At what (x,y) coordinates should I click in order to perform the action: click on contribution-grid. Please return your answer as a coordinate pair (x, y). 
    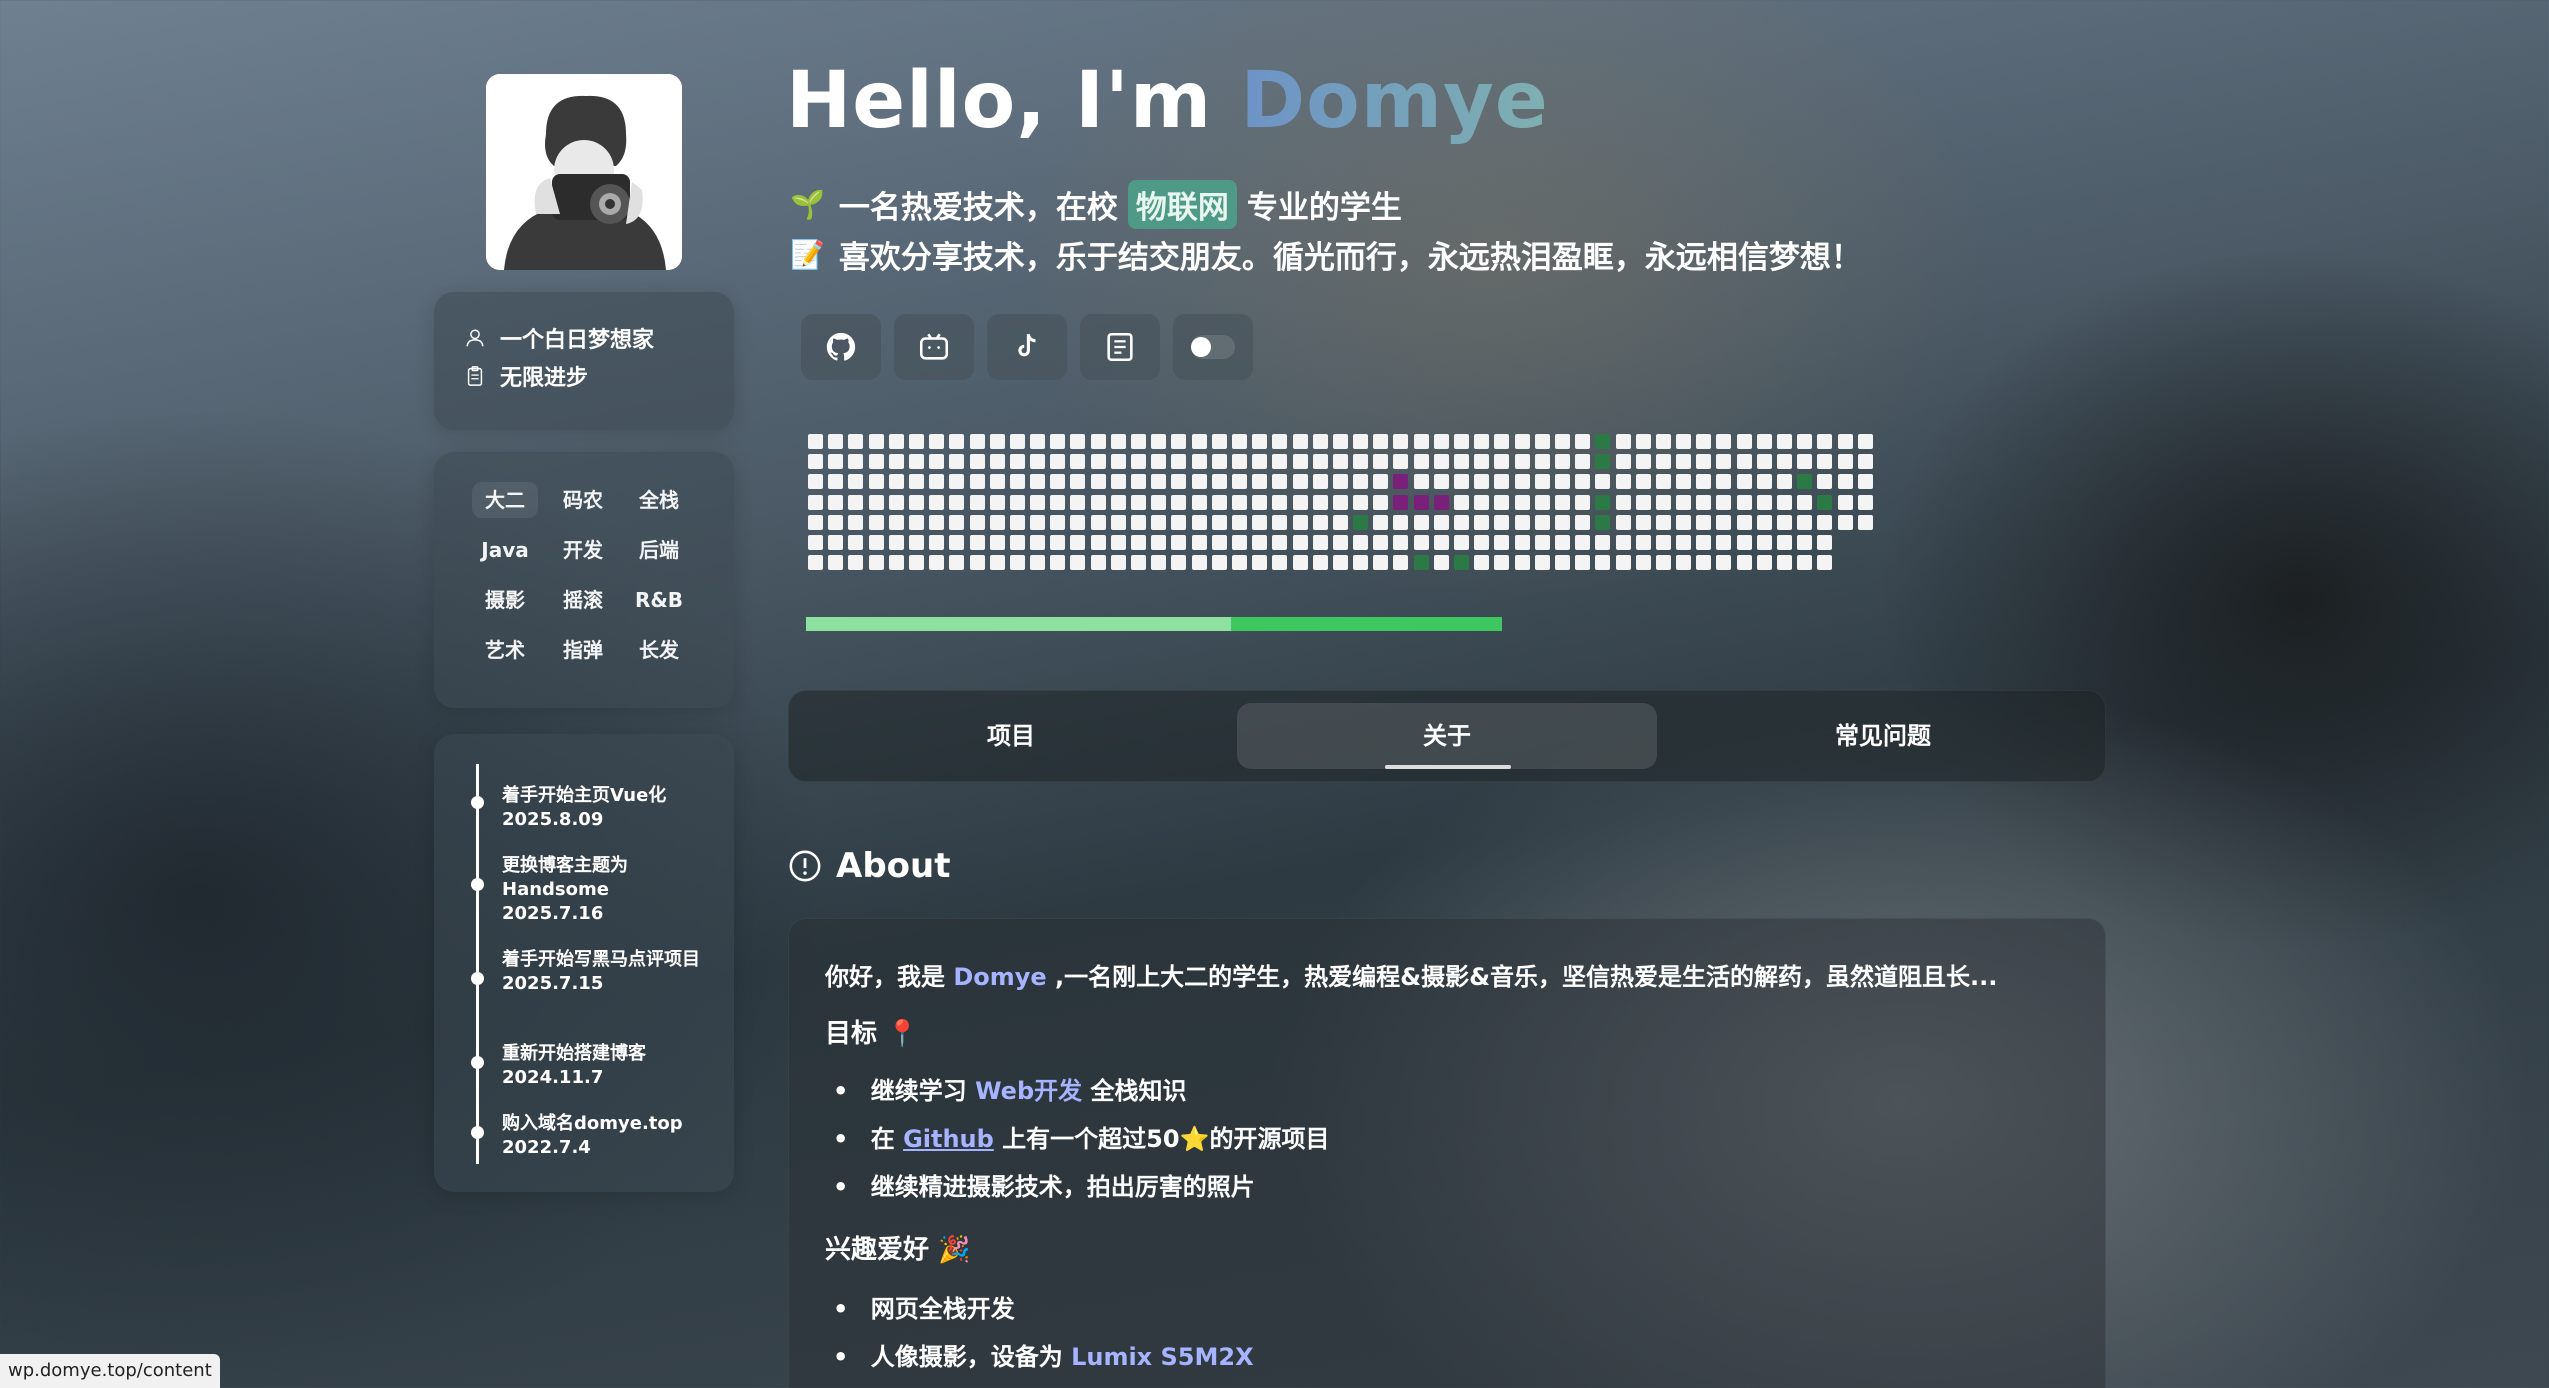
    Looking at the image, I should click on (1340, 502).